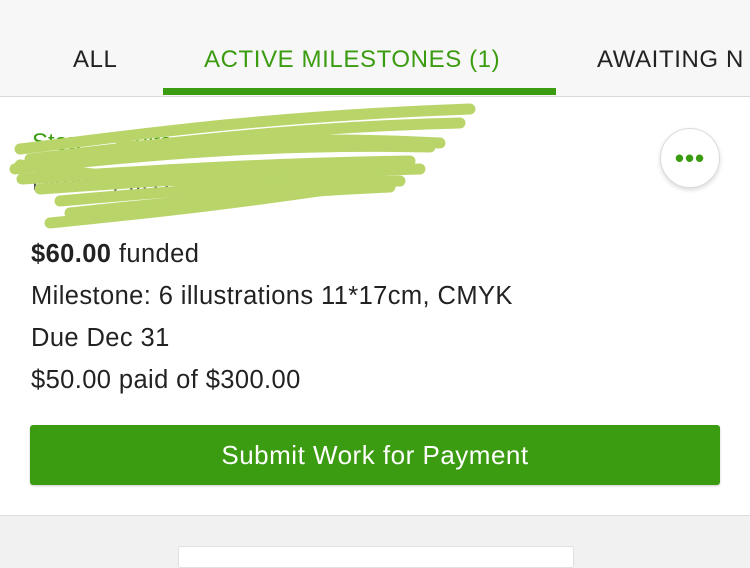 The height and width of the screenshot is (568, 750). I want to click on next-card-edge, so click(376, 557).